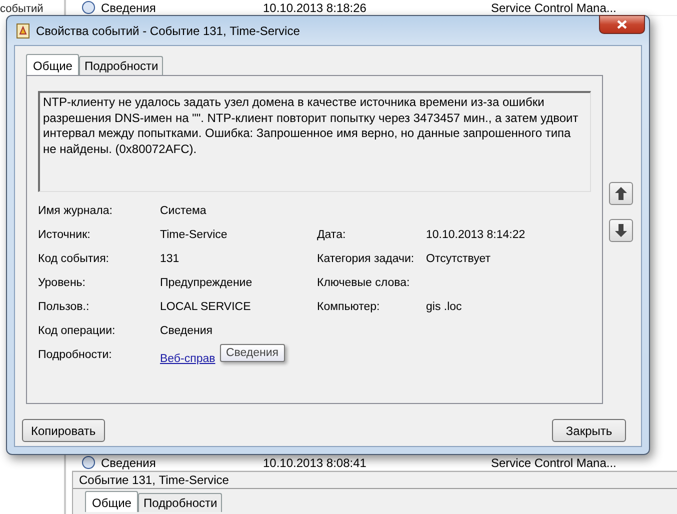 The image size is (677, 514). I want to click on event-properties-icon, so click(23, 30).